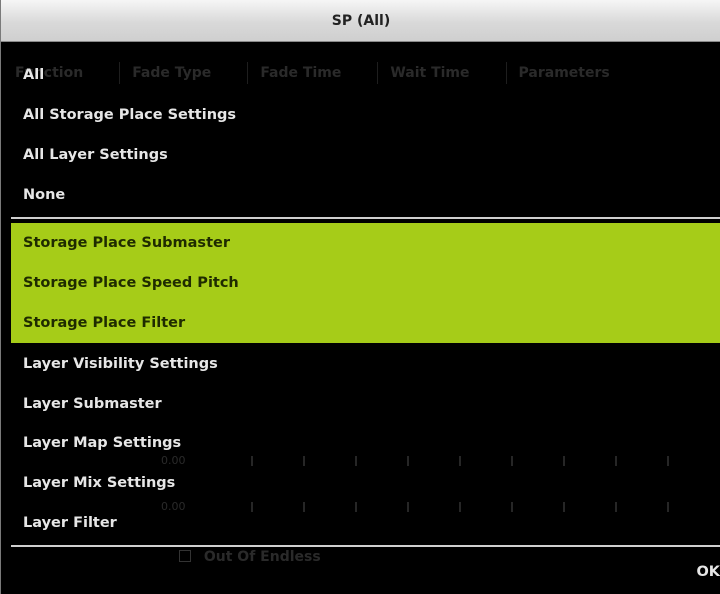 The height and width of the screenshot is (594, 720). Describe the element at coordinates (102, 443) in the screenshot. I see `menu-item-label: Layer Map Settings` at that location.